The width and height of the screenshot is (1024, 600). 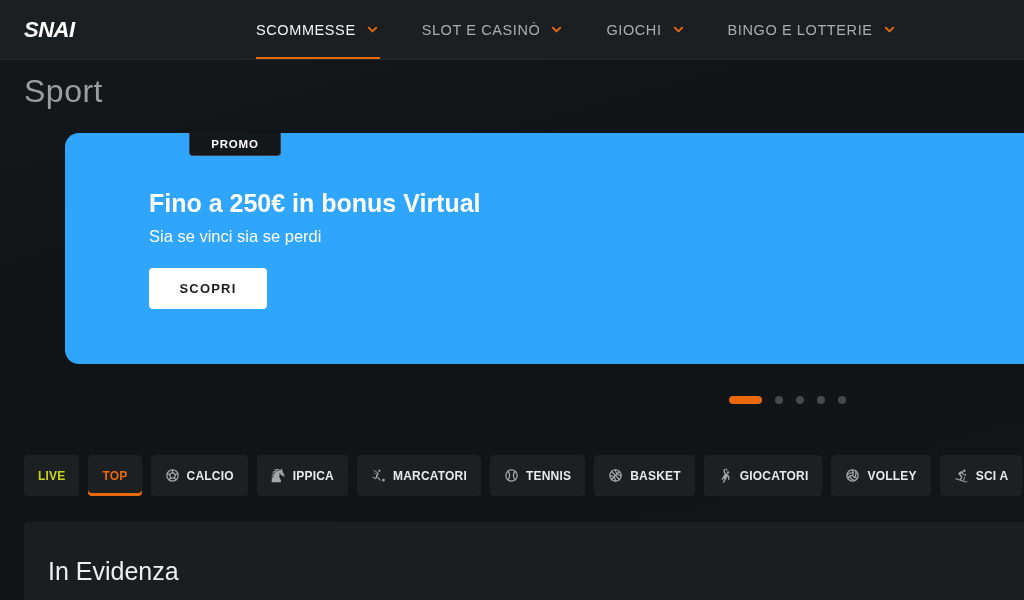 What do you see at coordinates (315, 203) in the screenshot?
I see `banner-title: Fino a 250€ in bonus Virtual` at bounding box center [315, 203].